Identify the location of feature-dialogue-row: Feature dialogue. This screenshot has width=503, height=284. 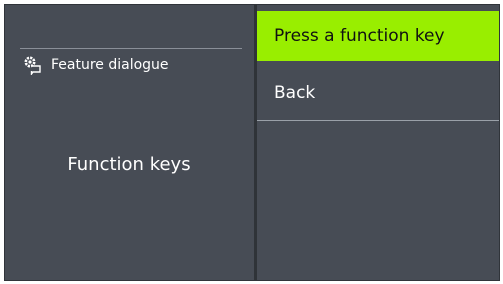
(96, 65).